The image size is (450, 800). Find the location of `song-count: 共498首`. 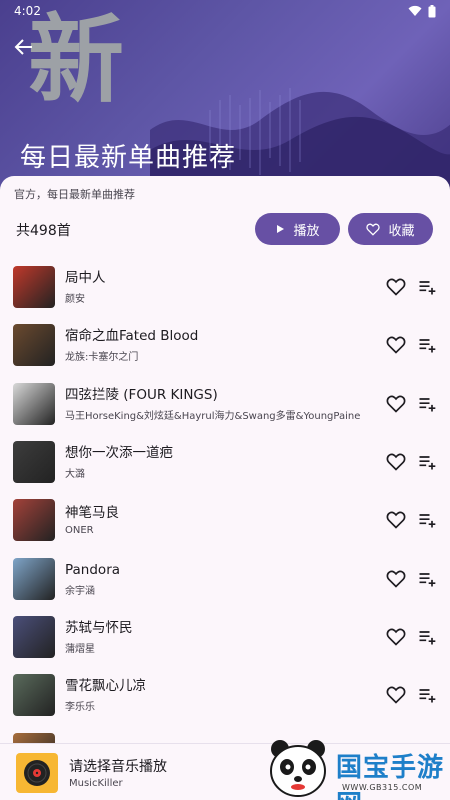

song-count: 共498首 is located at coordinates (43, 231).